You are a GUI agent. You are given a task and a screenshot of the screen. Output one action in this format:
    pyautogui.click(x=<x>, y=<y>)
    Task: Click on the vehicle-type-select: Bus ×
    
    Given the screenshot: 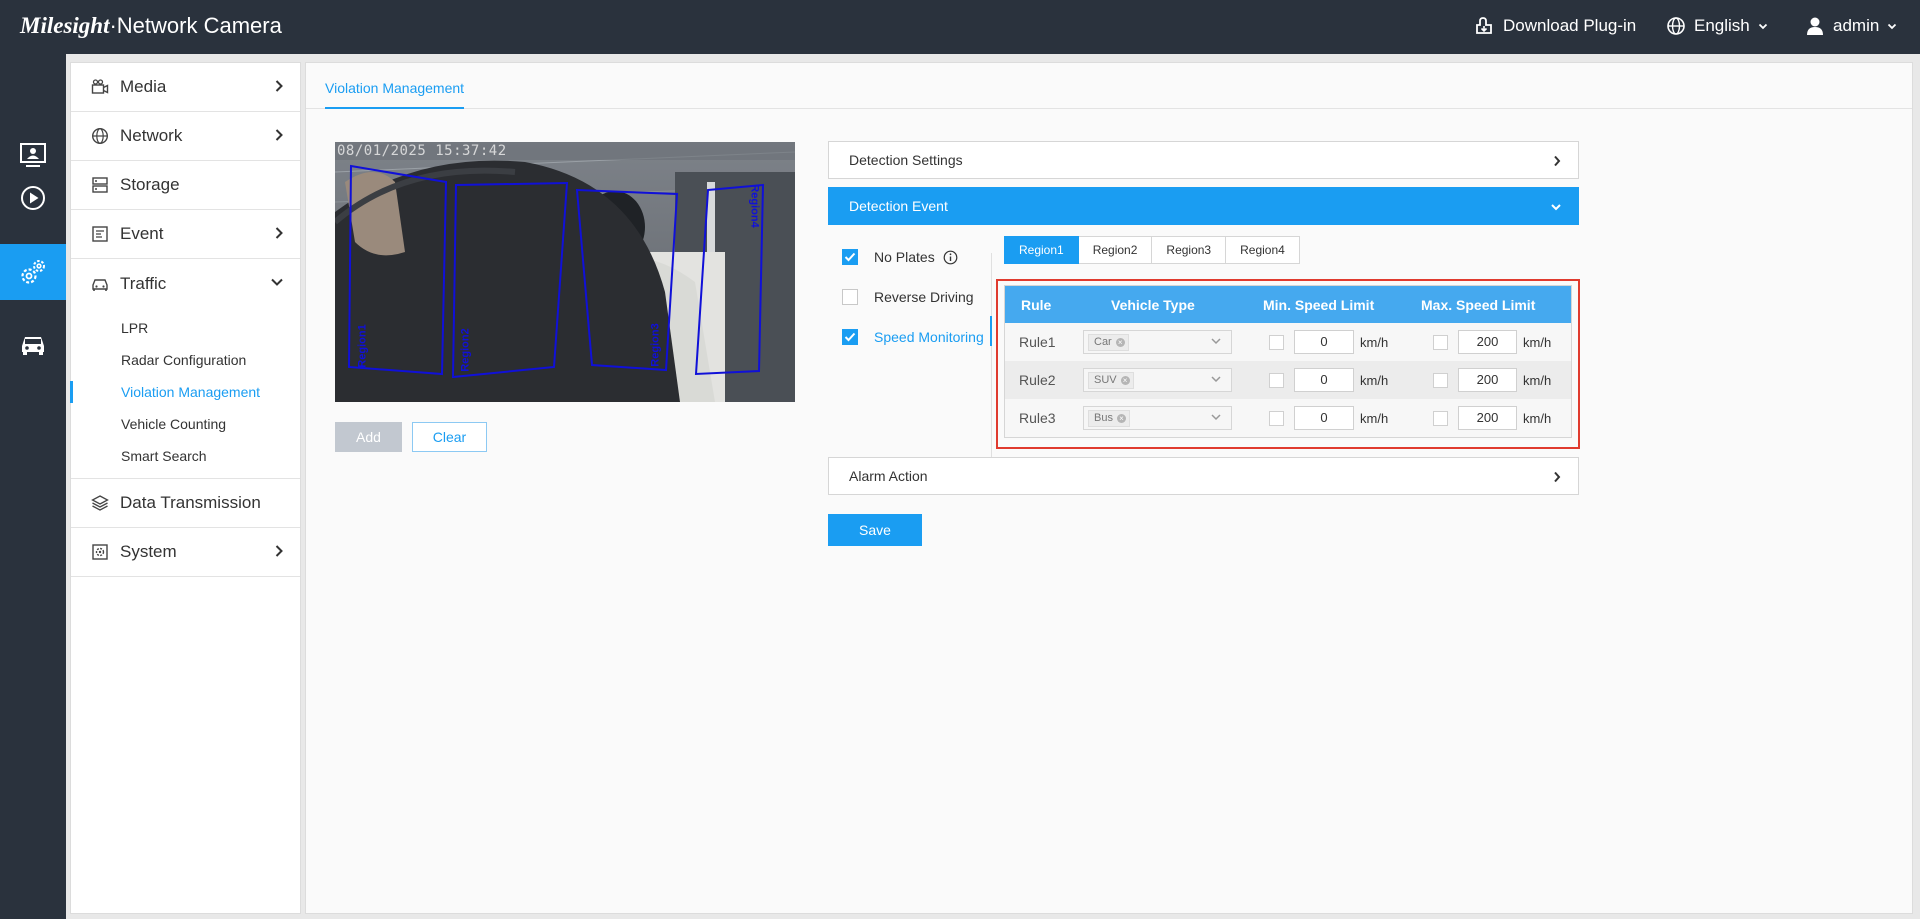 What is the action you would take?
    pyautogui.click(x=1157, y=418)
    